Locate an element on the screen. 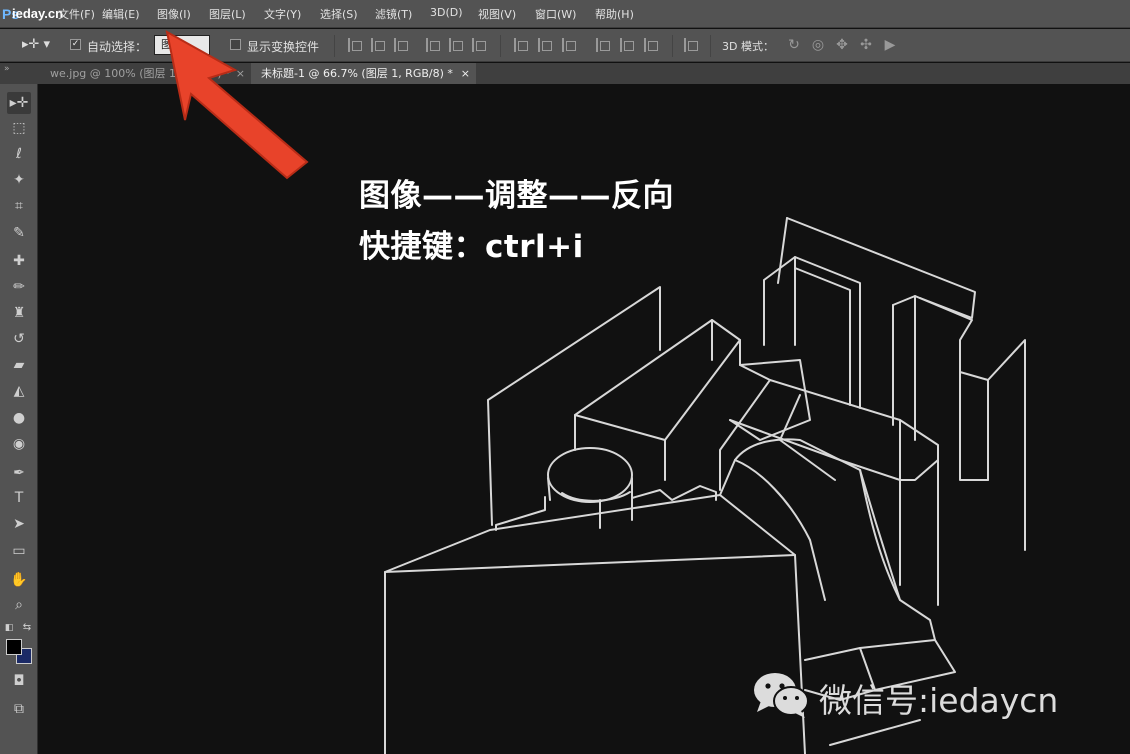 Image resolution: width=1130 pixels, height=754 pixels. watermark: 微信号:iedaycn is located at coordinates (931, 695).